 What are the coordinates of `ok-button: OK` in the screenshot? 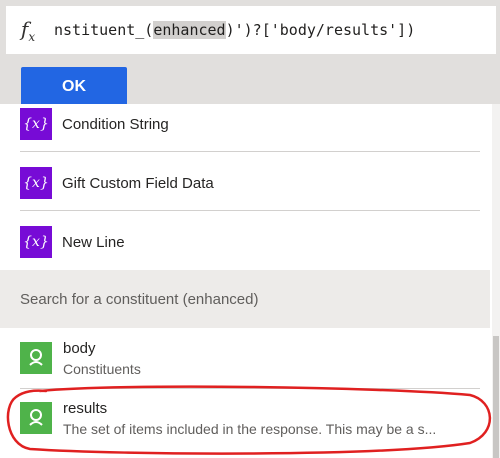 It's located at (74, 87).